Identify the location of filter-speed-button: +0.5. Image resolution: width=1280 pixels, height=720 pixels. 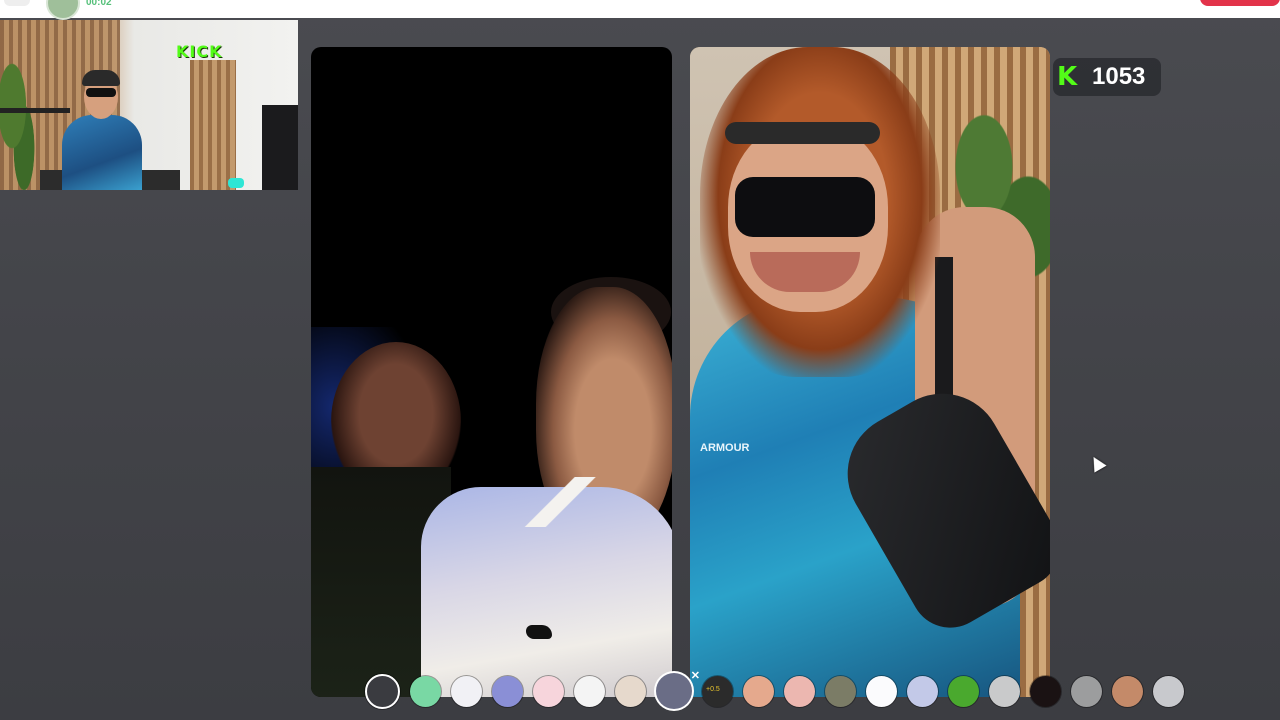
(717, 691).